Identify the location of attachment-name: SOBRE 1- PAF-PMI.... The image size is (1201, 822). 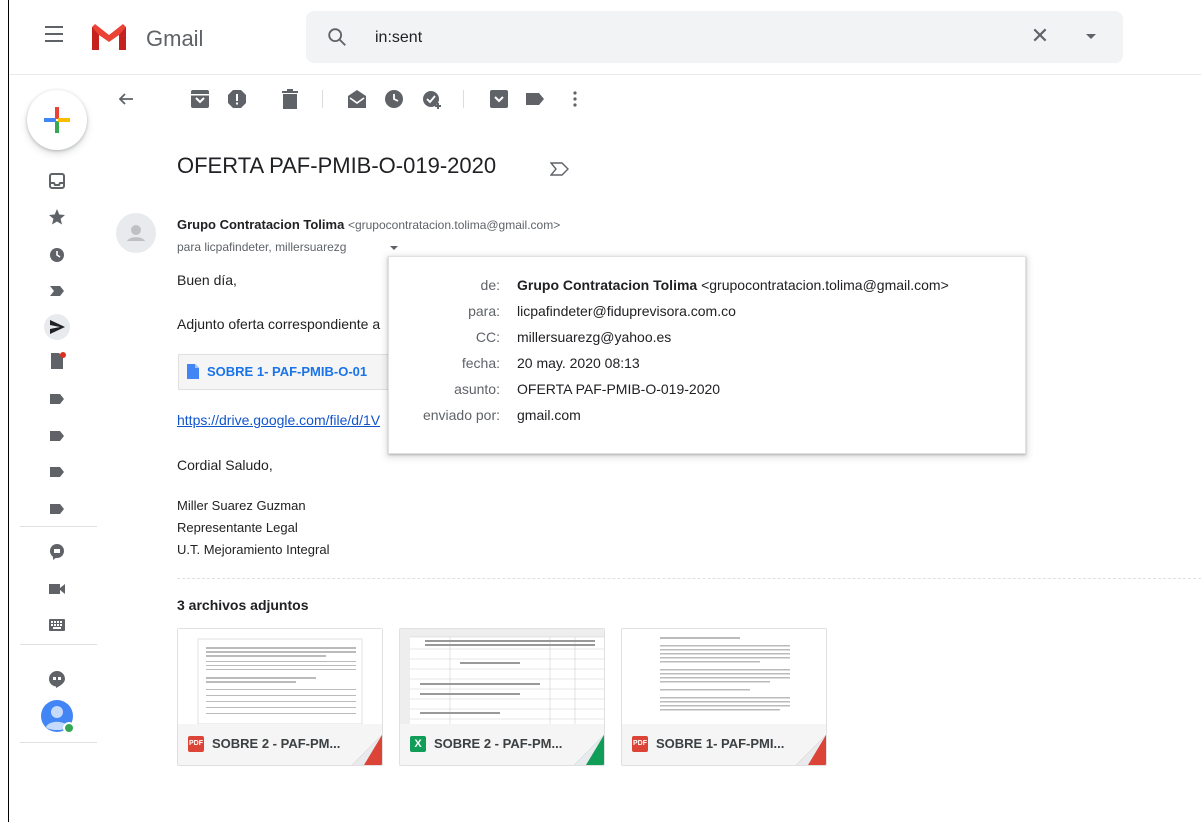
(720, 743).